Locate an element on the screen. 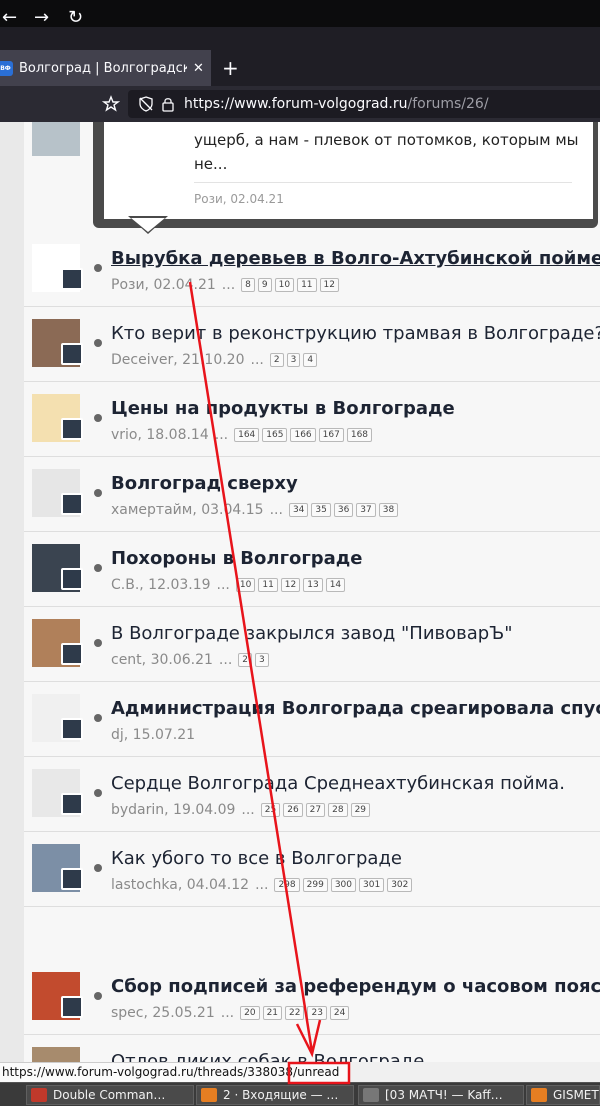  new-tab-button: + is located at coordinates (230, 68).